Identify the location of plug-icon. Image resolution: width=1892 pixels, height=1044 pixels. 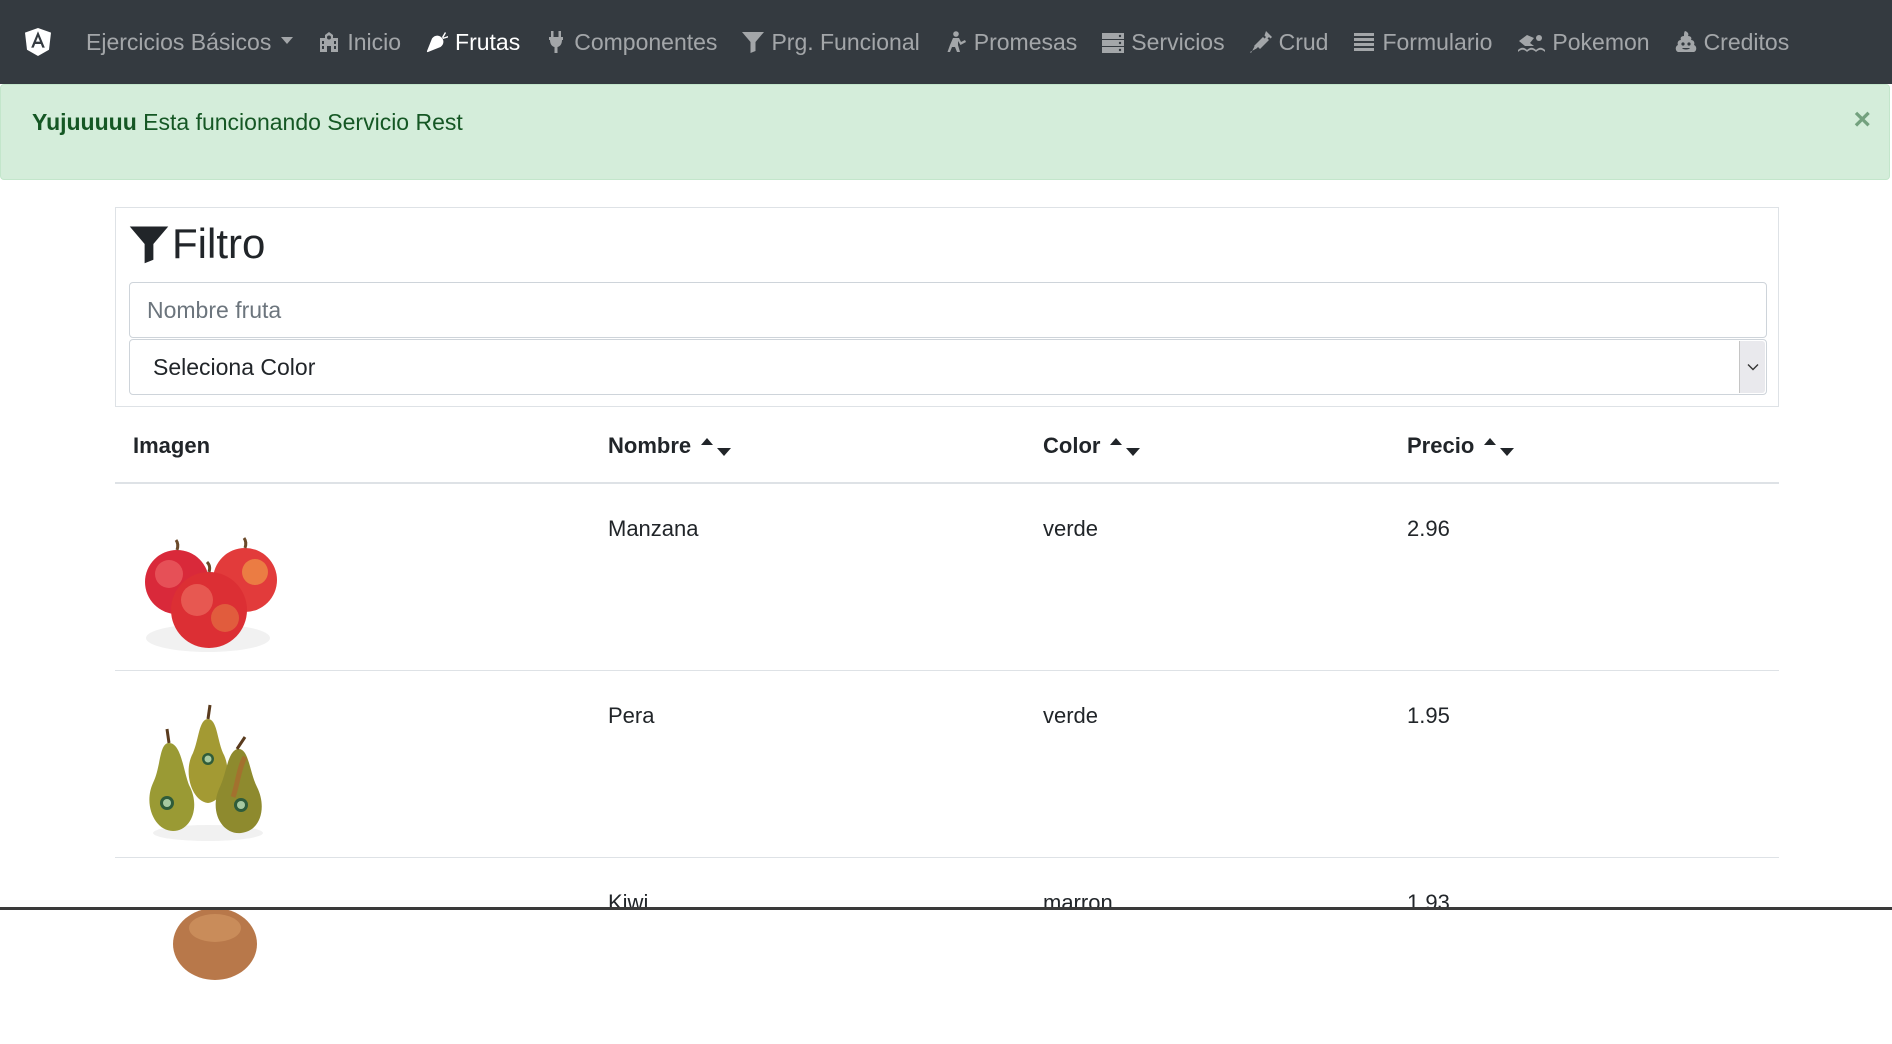
(556, 42).